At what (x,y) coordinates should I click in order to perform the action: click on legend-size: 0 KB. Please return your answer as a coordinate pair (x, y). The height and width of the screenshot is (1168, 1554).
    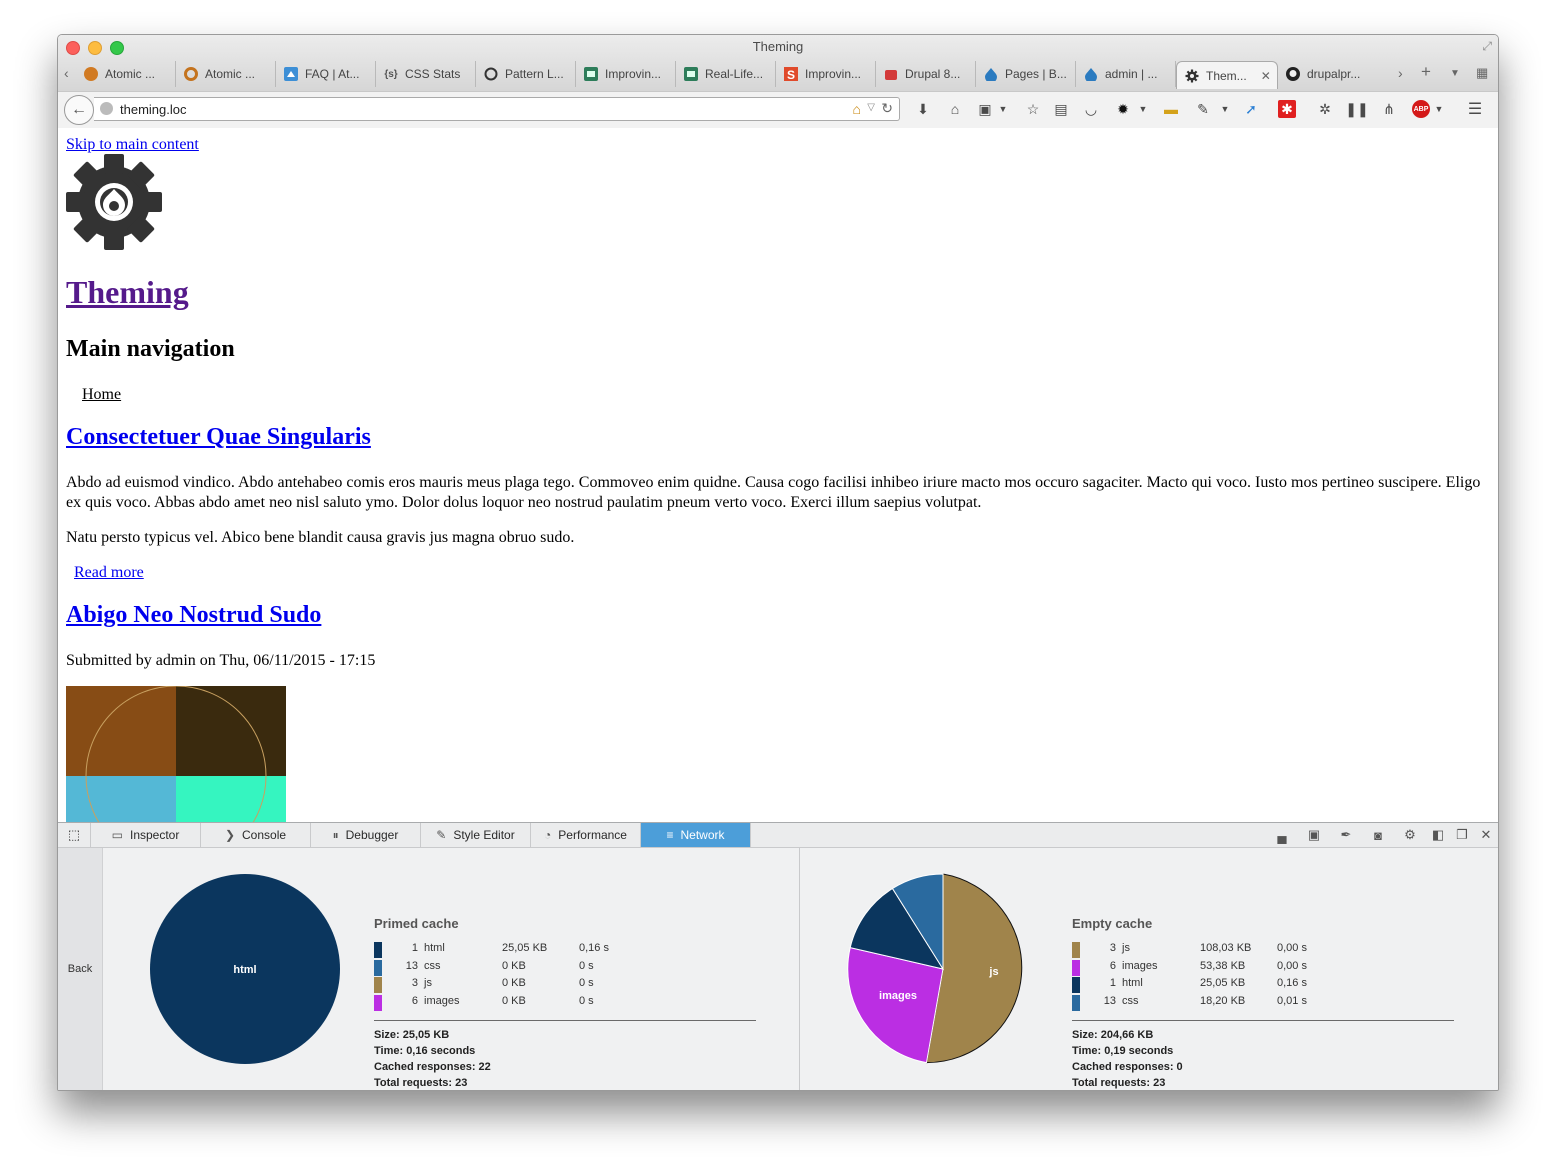
    Looking at the image, I should click on (514, 965).